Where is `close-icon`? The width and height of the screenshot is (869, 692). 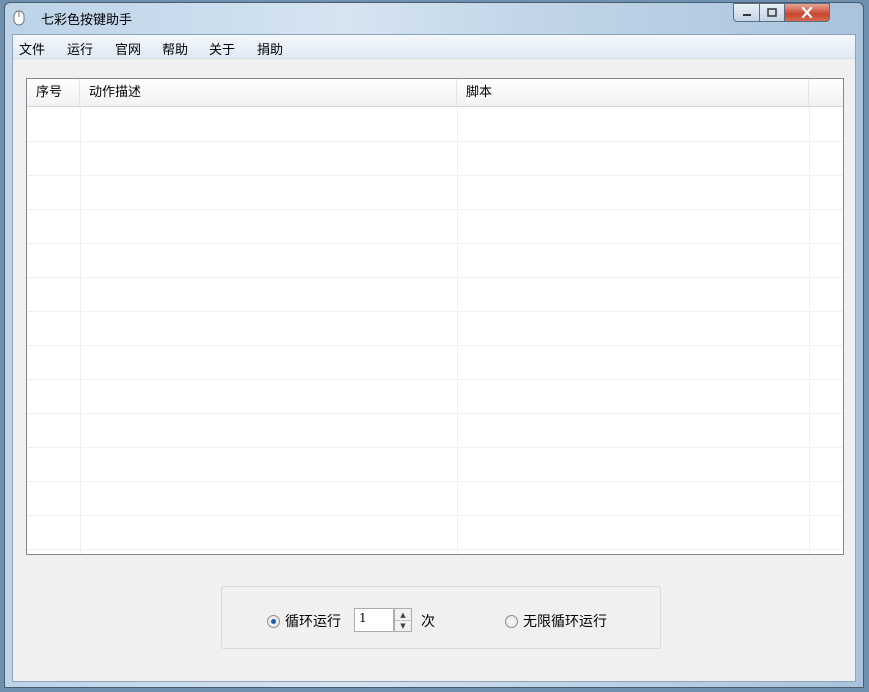
close-icon is located at coordinates (807, 12).